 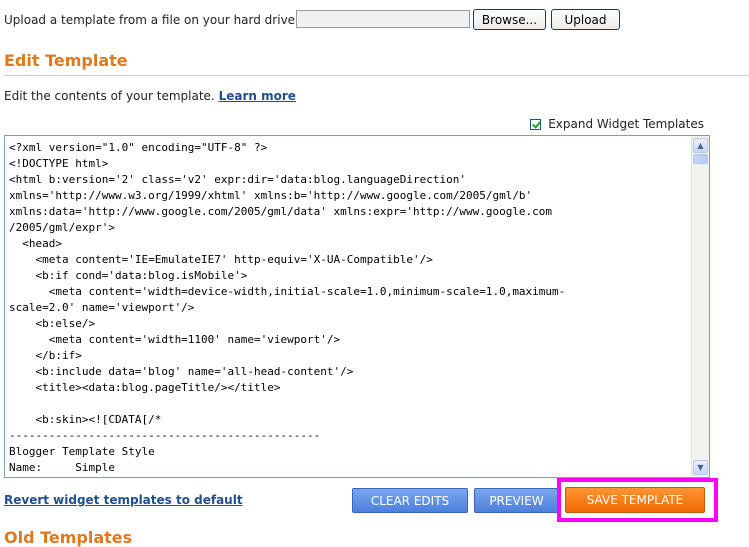 What do you see at coordinates (383, 19) in the screenshot?
I see `file-path-input` at bounding box center [383, 19].